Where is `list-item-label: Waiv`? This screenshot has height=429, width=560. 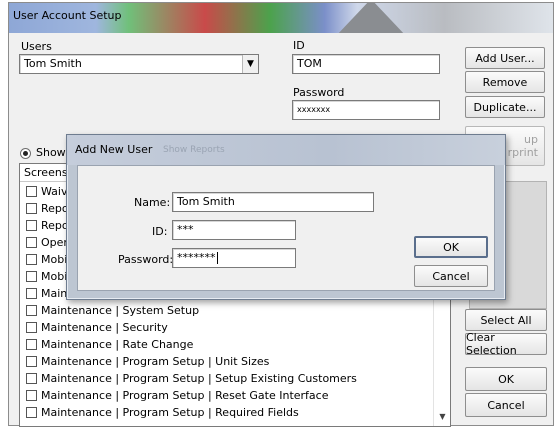
list-item-label: Waiv is located at coordinates (54, 191).